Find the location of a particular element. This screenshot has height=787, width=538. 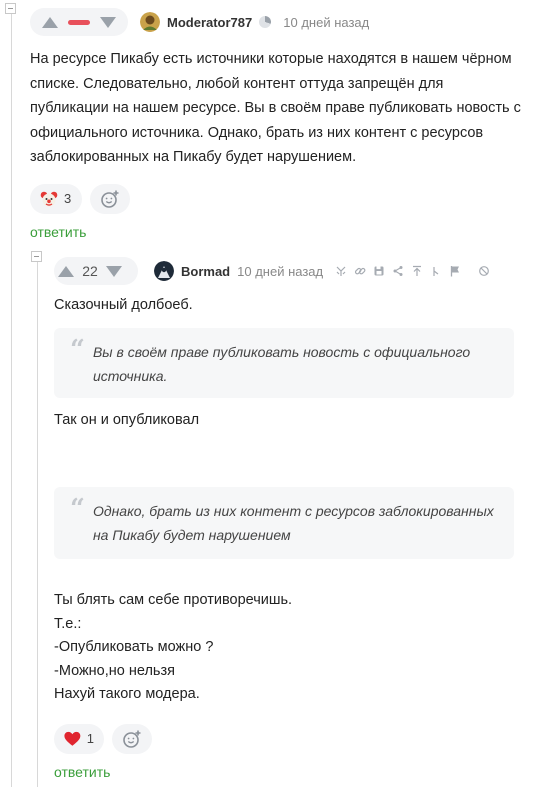

block-icon is located at coordinates (483, 271).